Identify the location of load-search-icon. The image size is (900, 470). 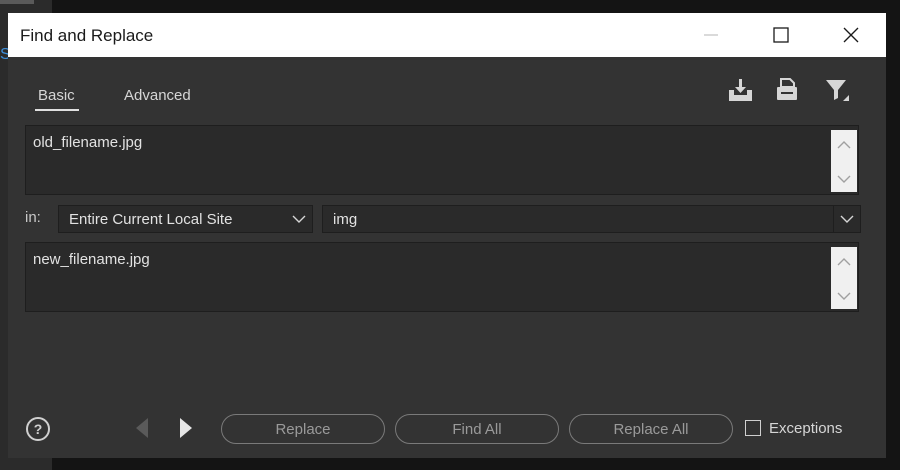
(787, 89).